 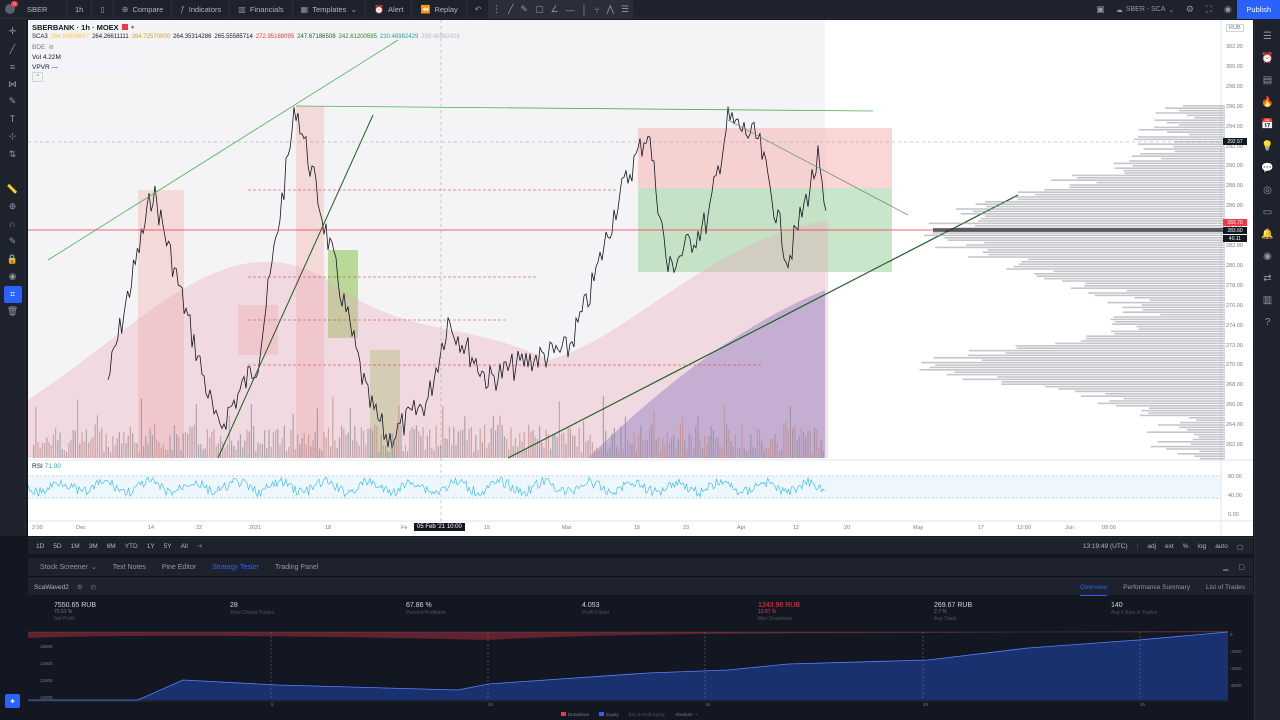 I want to click on percent-toggle: %, so click(x=1186, y=546).